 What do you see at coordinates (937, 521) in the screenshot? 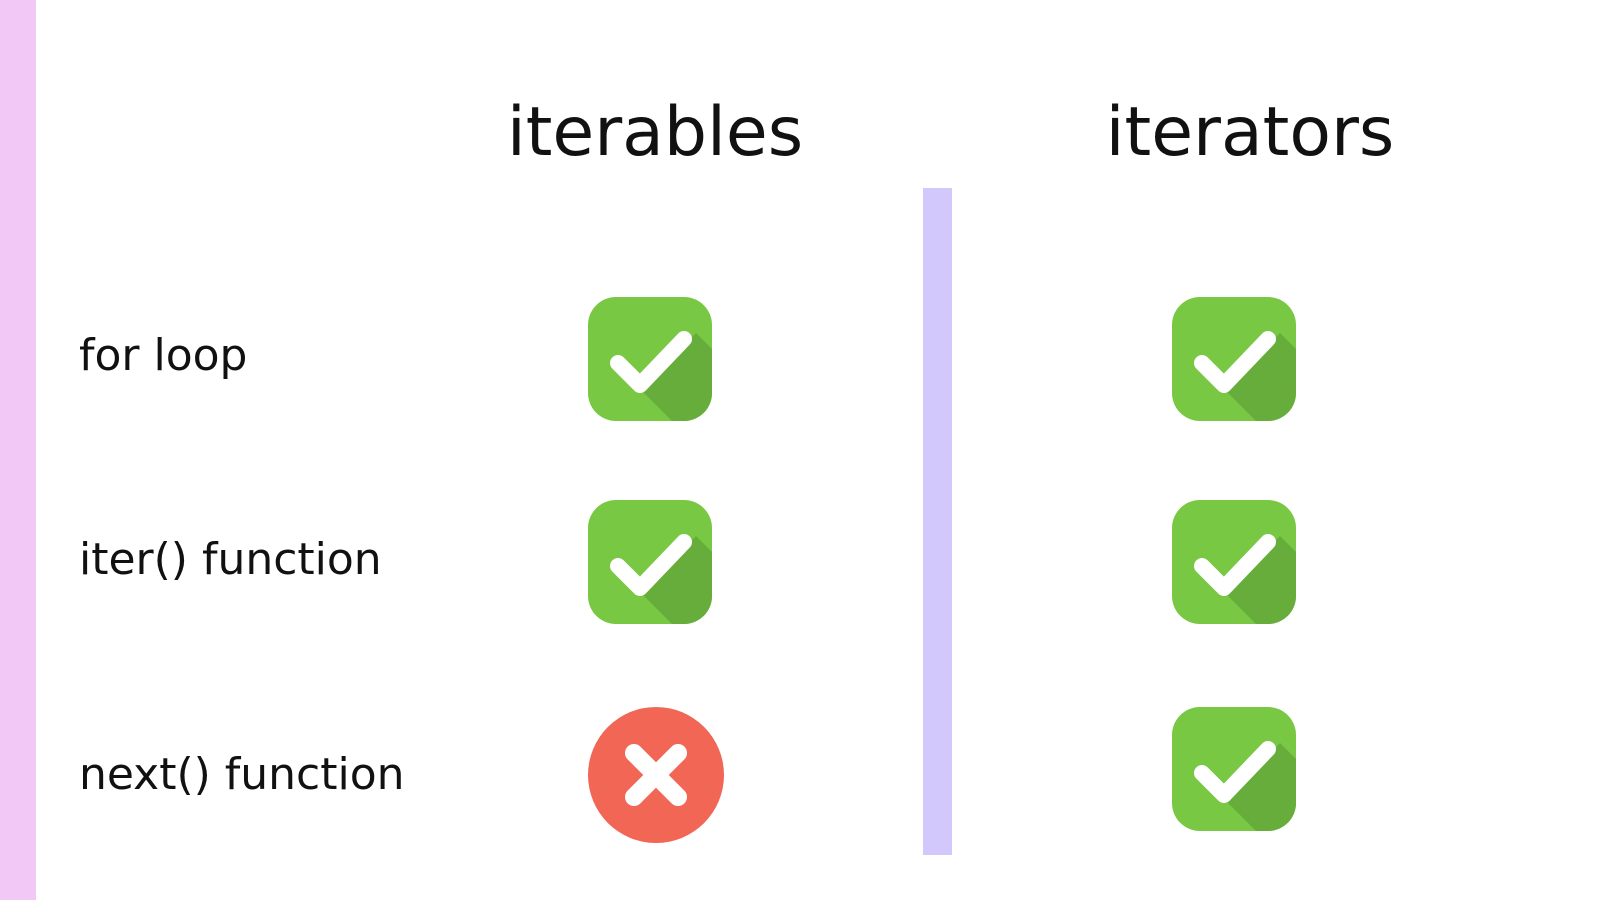
I see `column-divider` at bounding box center [937, 521].